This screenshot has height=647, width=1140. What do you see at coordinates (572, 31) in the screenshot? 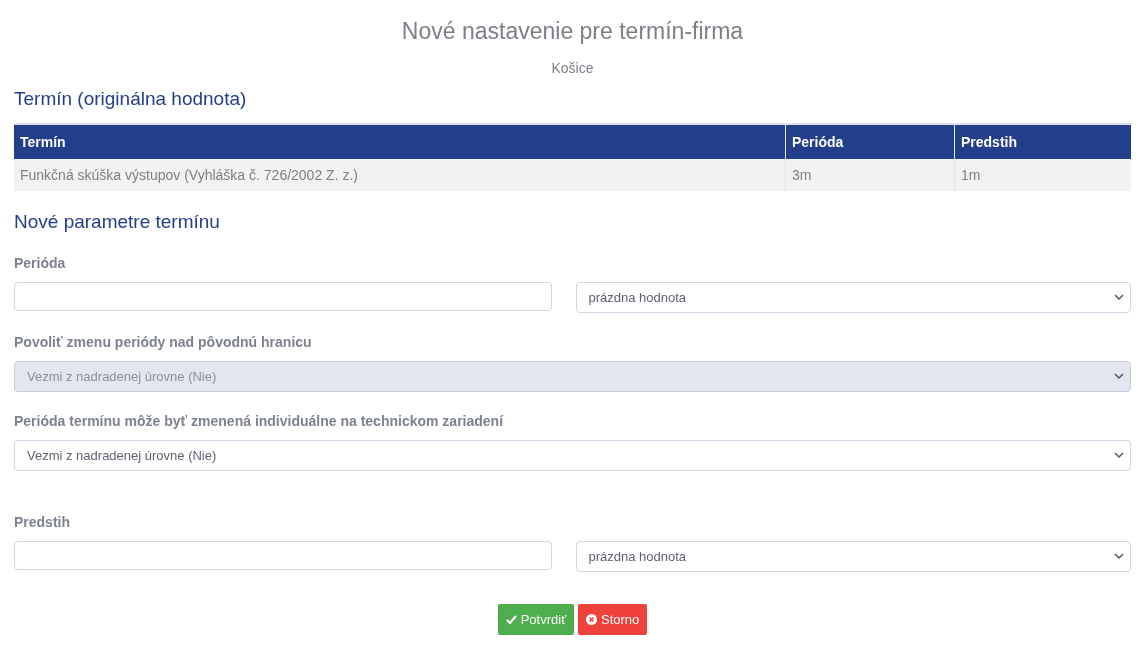
I see `page-title: Nové nastavenie pre termín-firma` at bounding box center [572, 31].